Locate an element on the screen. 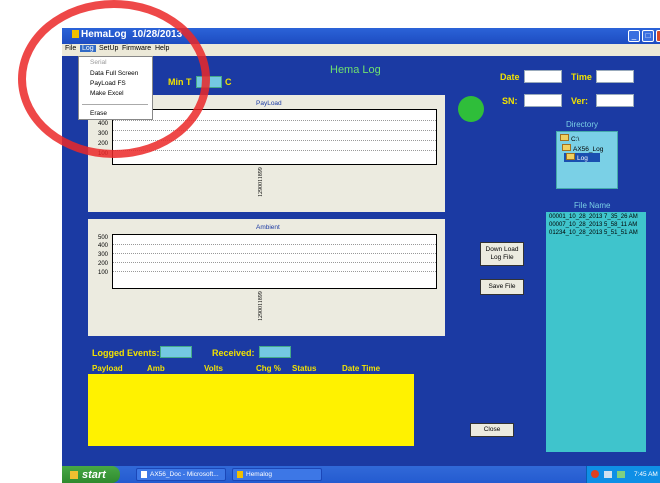 The image size is (660, 483). download-log-button: Down Load Log File is located at coordinates (502, 254).